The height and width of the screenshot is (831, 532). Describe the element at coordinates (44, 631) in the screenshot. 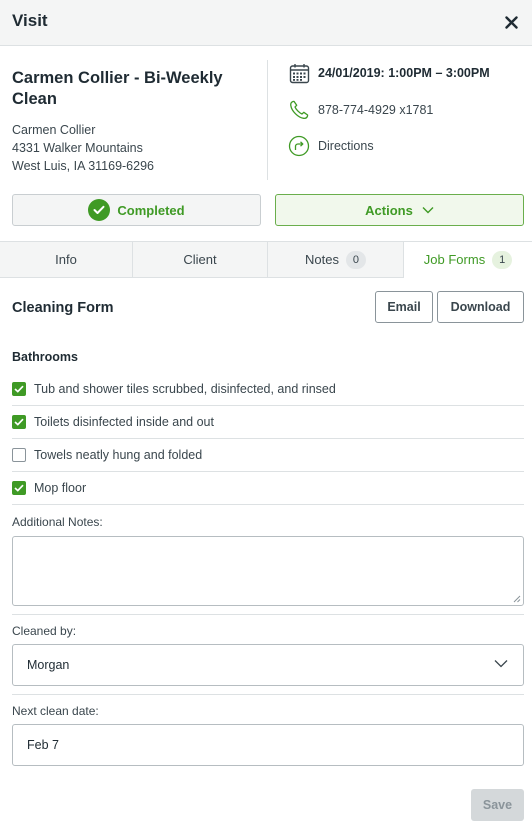

I see `cleaned-by-label: Cleaned by:` at that location.